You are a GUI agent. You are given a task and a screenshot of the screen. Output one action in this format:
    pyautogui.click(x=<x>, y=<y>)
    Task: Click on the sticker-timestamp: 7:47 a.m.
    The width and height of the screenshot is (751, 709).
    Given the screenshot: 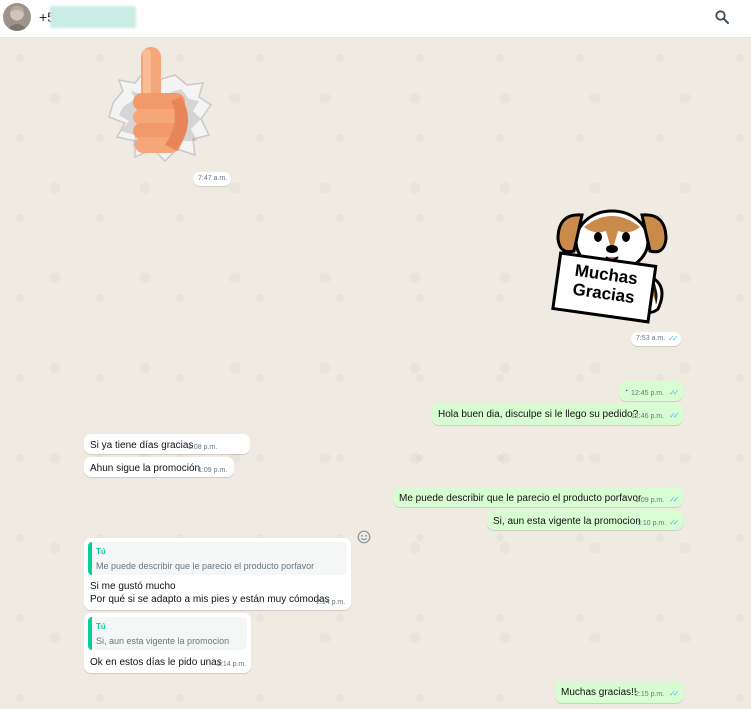 What is the action you would take?
    pyautogui.click(x=212, y=179)
    